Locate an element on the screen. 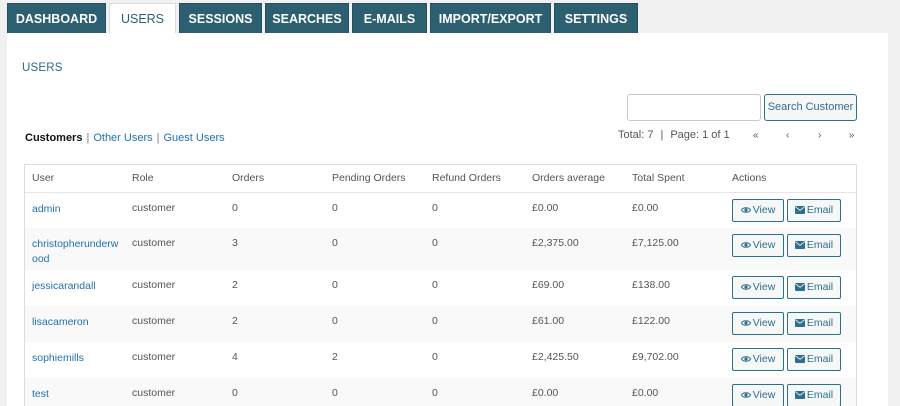 This screenshot has width=900, height=406. user-link: jessicarandall is located at coordinates (76, 286).